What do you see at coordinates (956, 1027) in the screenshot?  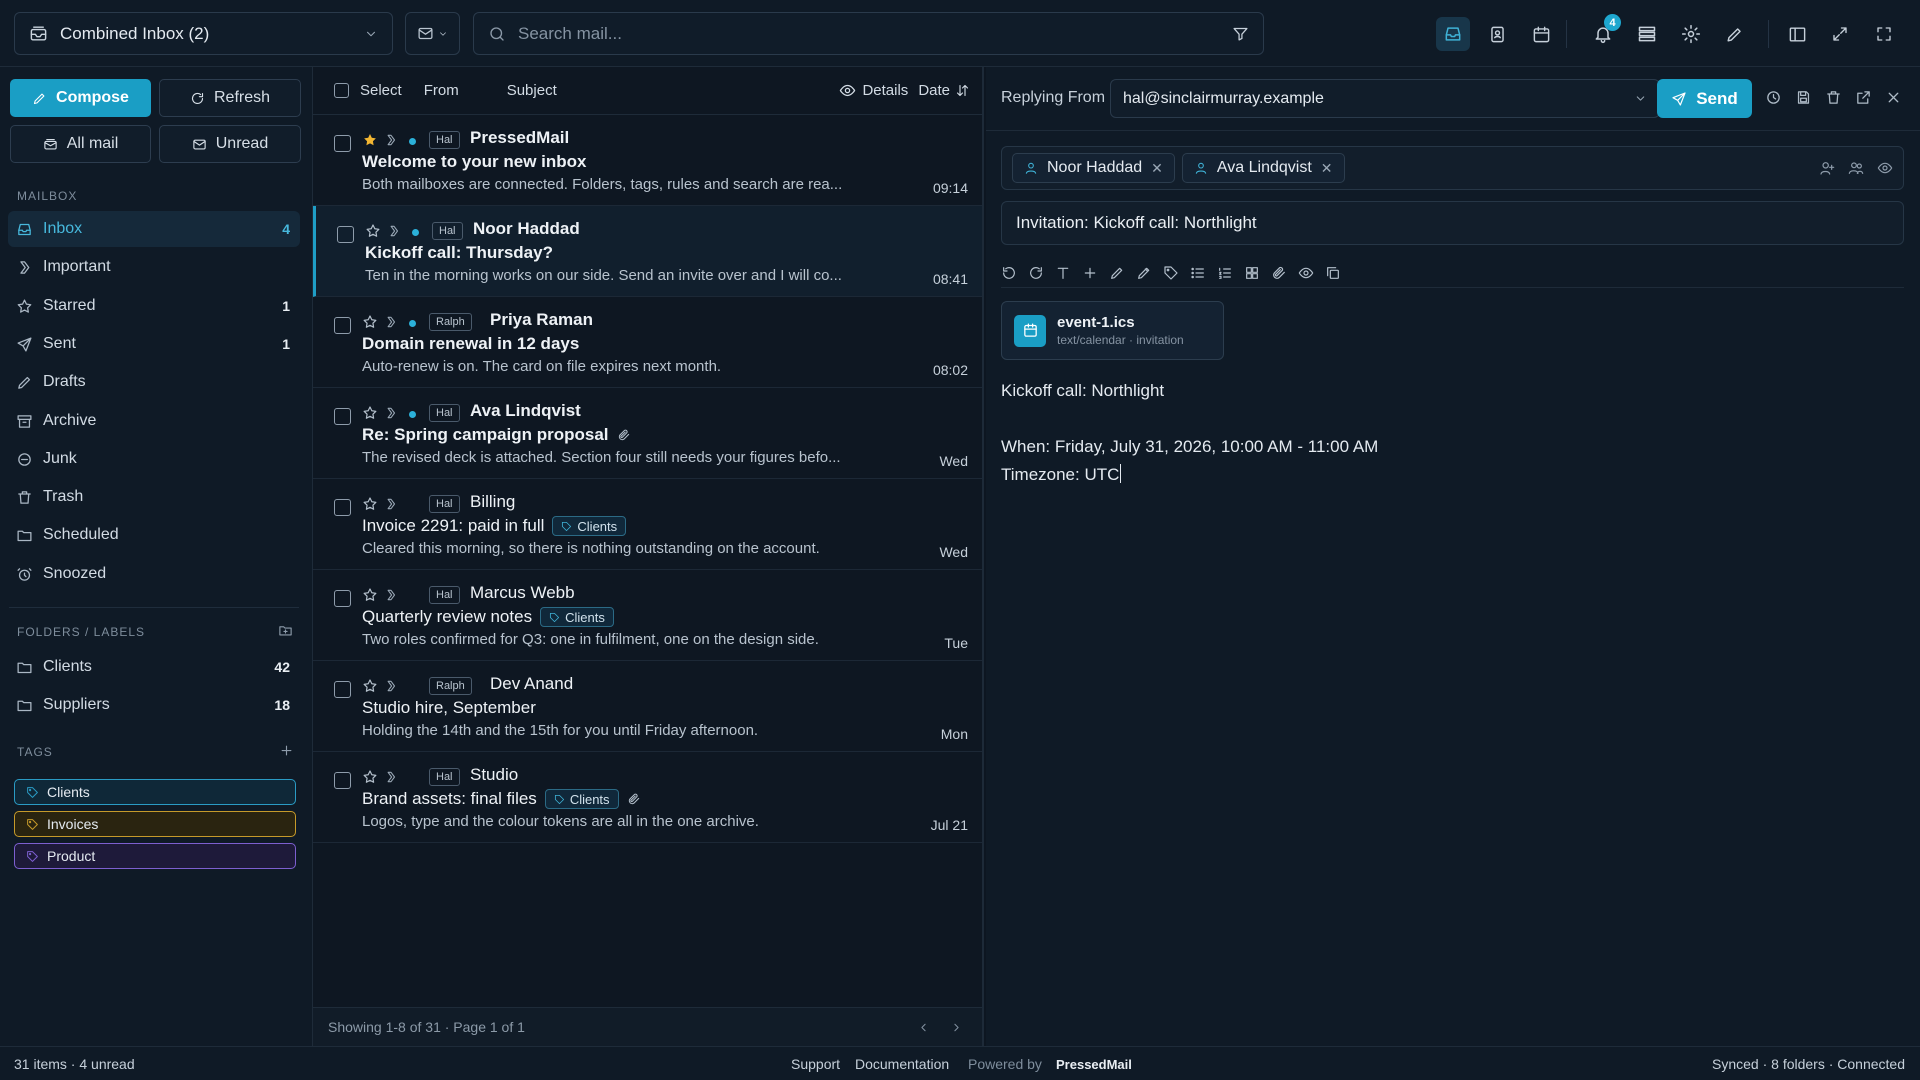 I see `next-page-icon` at bounding box center [956, 1027].